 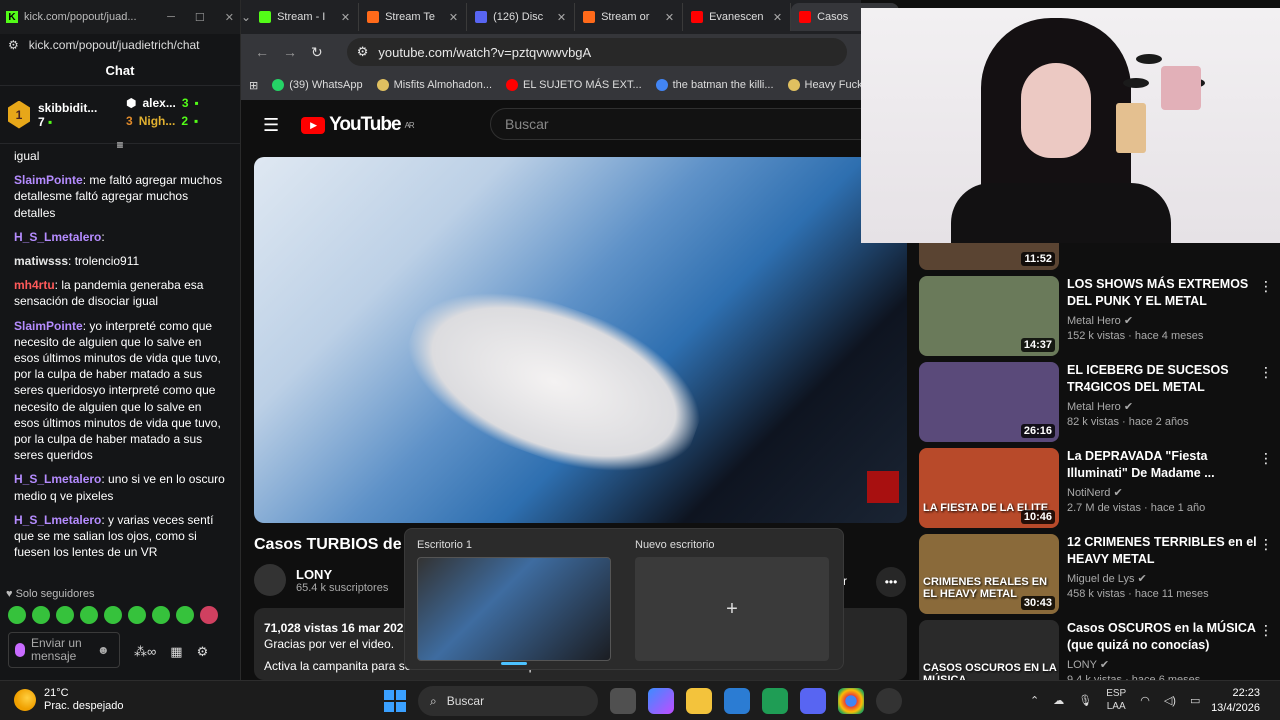 I want to click on word-icon, so click(x=737, y=701).